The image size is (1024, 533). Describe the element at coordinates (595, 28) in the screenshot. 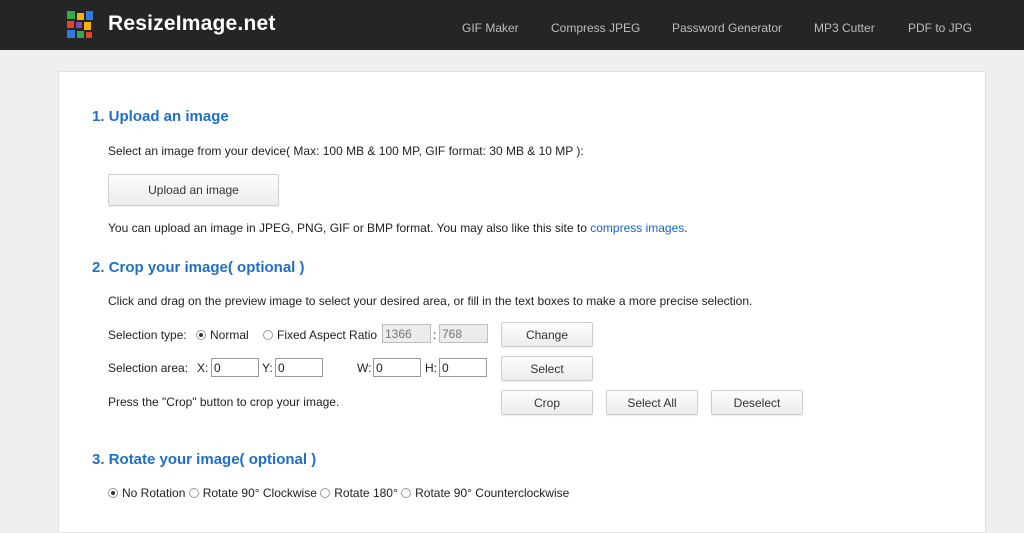

I see `nav-compress-jpeg: Compress JPEG` at that location.